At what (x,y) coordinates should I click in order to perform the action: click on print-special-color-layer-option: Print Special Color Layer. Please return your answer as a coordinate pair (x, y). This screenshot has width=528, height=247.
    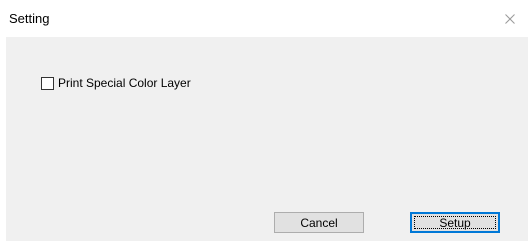
    Looking at the image, I should click on (116, 83).